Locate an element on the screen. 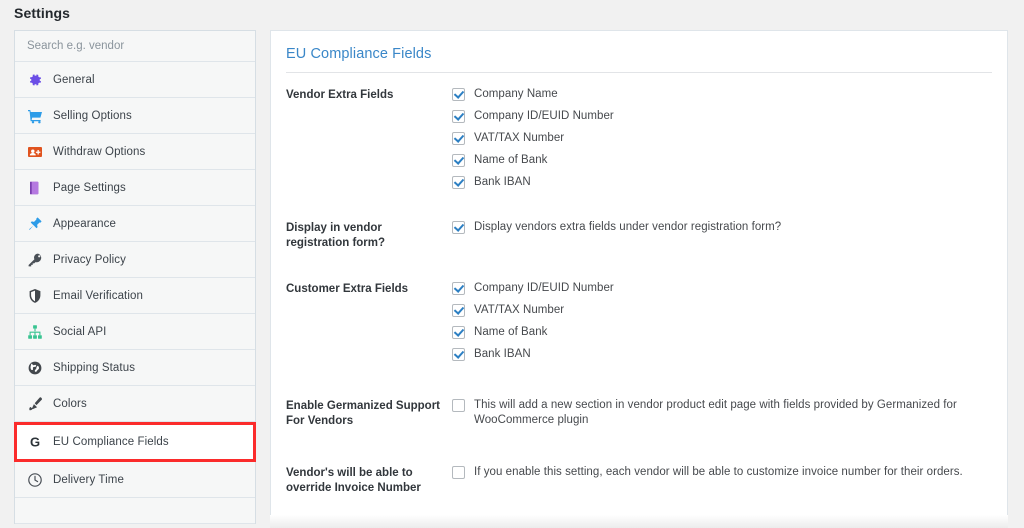 Image resolution: width=1024 pixels, height=528 pixels. sidebar-item-label: Appearance is located at coordinates (85, 223).